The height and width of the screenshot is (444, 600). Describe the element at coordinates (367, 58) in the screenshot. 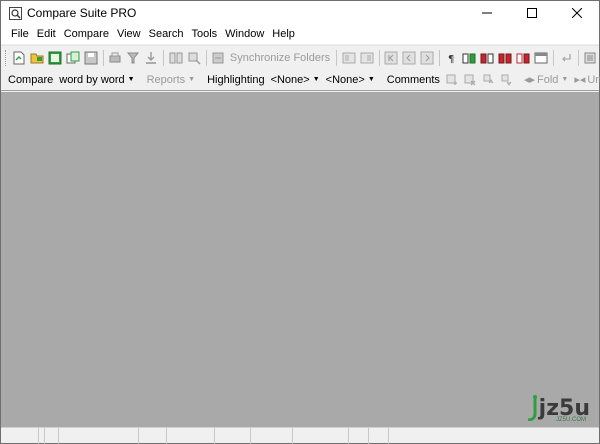

I see `copy-right-icon` at that location.